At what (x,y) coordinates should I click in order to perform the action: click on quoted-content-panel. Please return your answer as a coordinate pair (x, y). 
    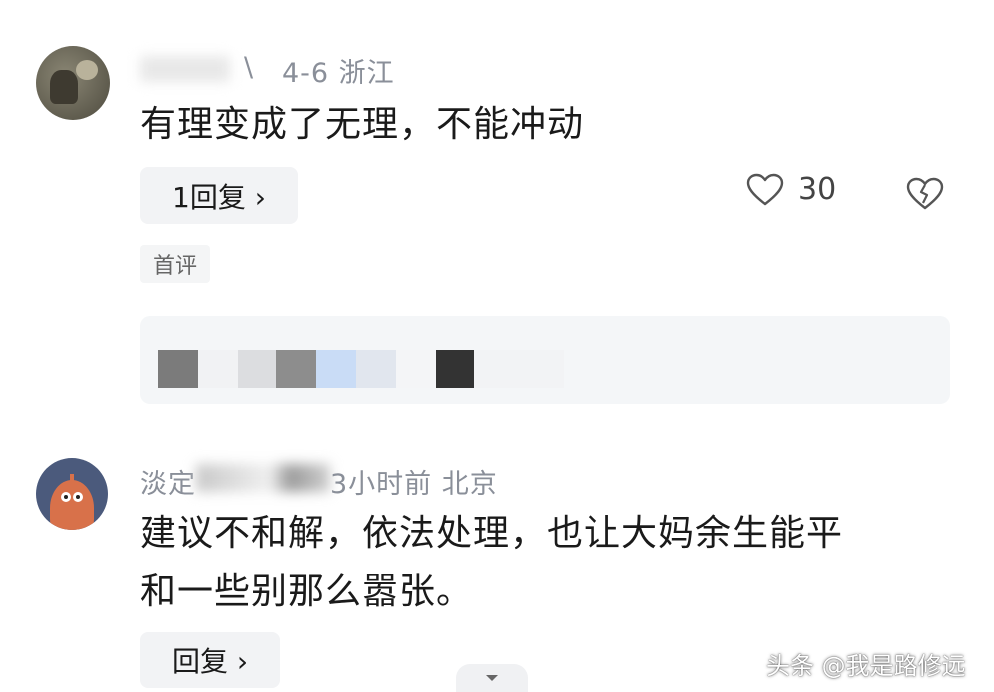
    Looking at the image, I should click on (545, 360).